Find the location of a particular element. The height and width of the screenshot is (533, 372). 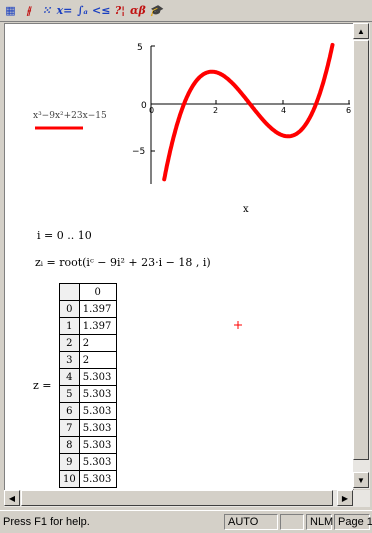

x-tick-label: 4 is located at coordinates (283, 110).